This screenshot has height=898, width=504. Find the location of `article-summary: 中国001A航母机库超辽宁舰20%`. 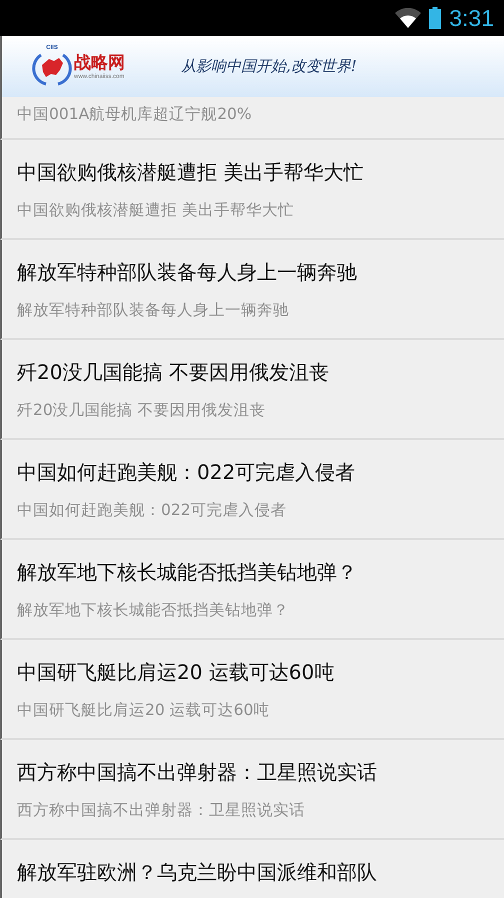

article-summary: 中国001A航母机库超辽宁舰20% is located at coordinates (135, 114).